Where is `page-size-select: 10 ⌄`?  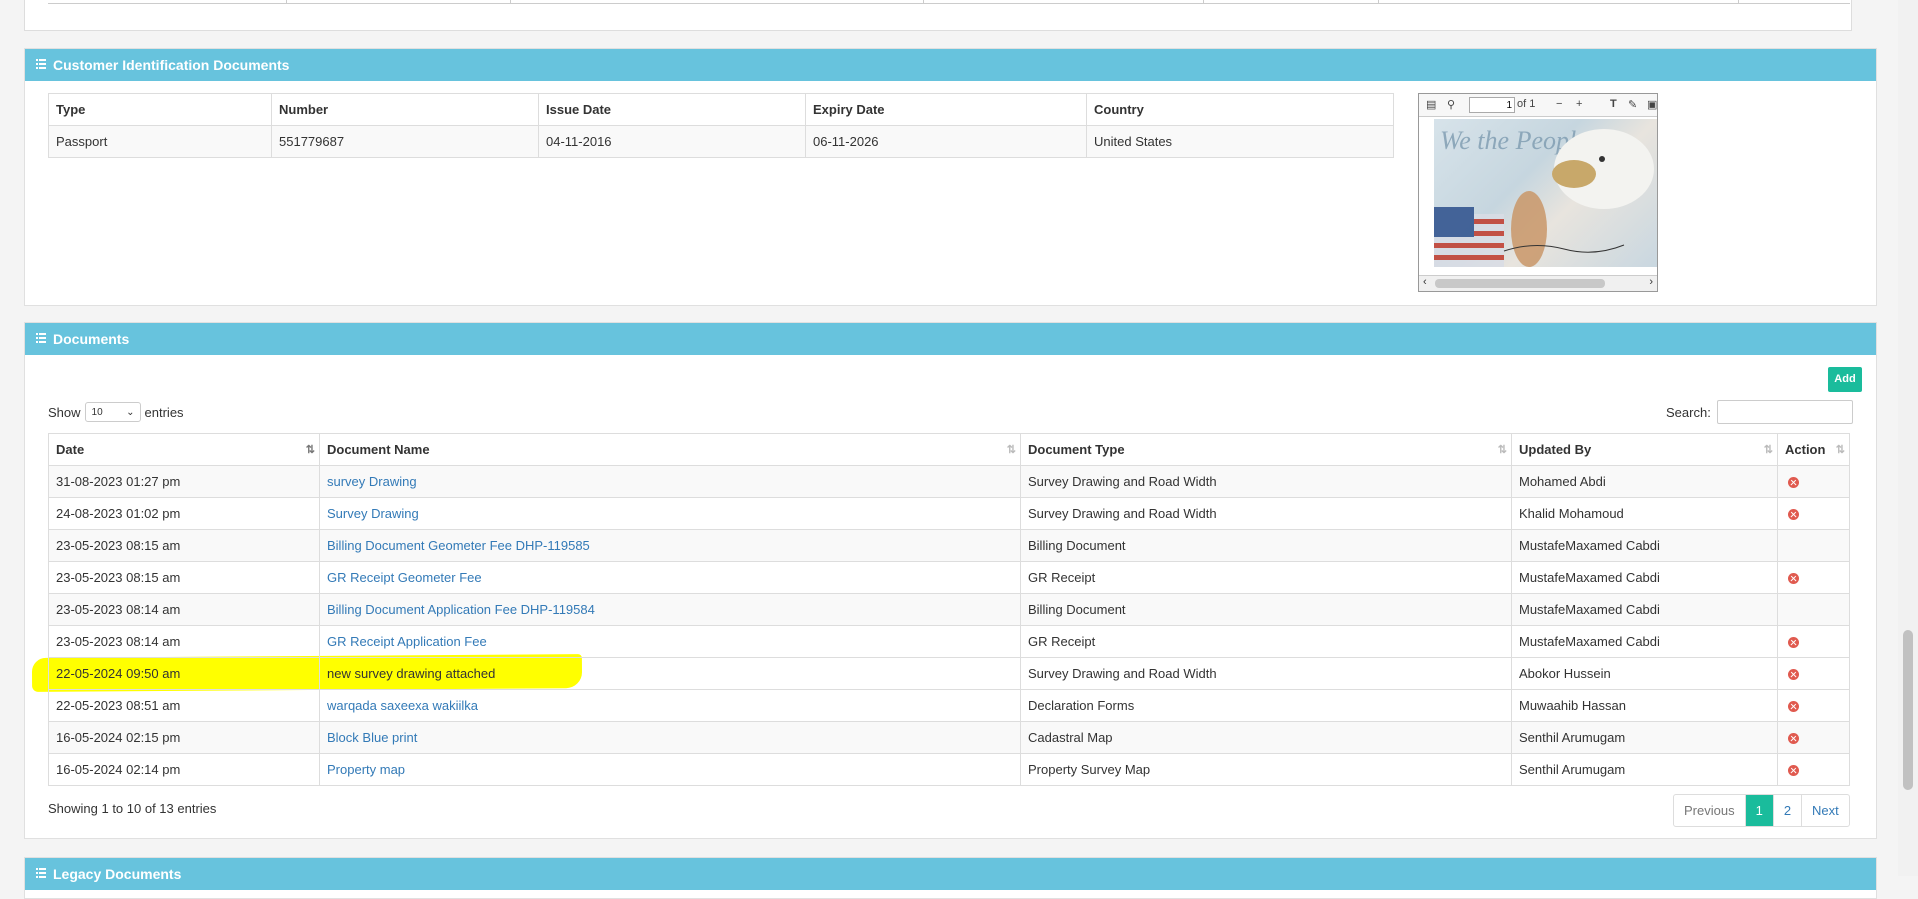 page-size-select: 10 ⌄ is located at coordinates (112, 412).